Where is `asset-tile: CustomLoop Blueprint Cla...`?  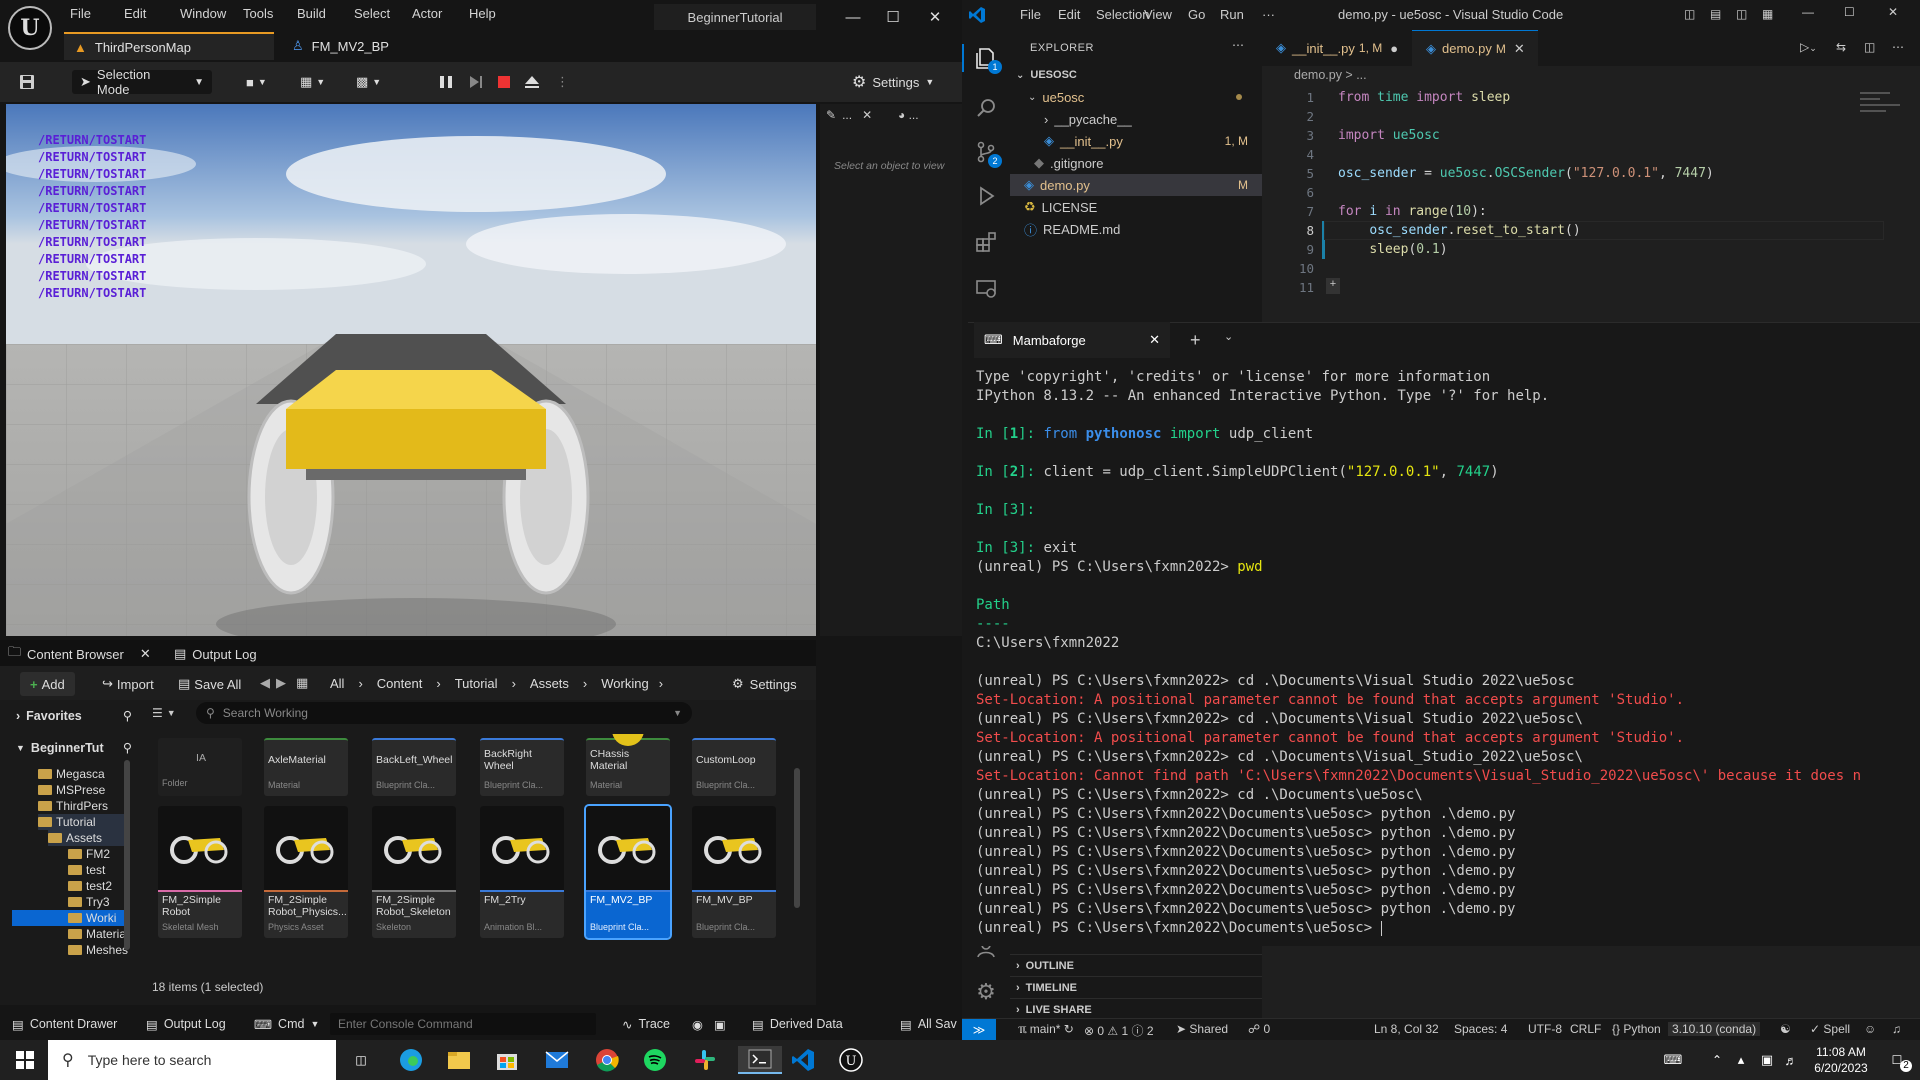
asset-tile: CustomLoop Blueprint Cla... is located at coordinates (734, 767).